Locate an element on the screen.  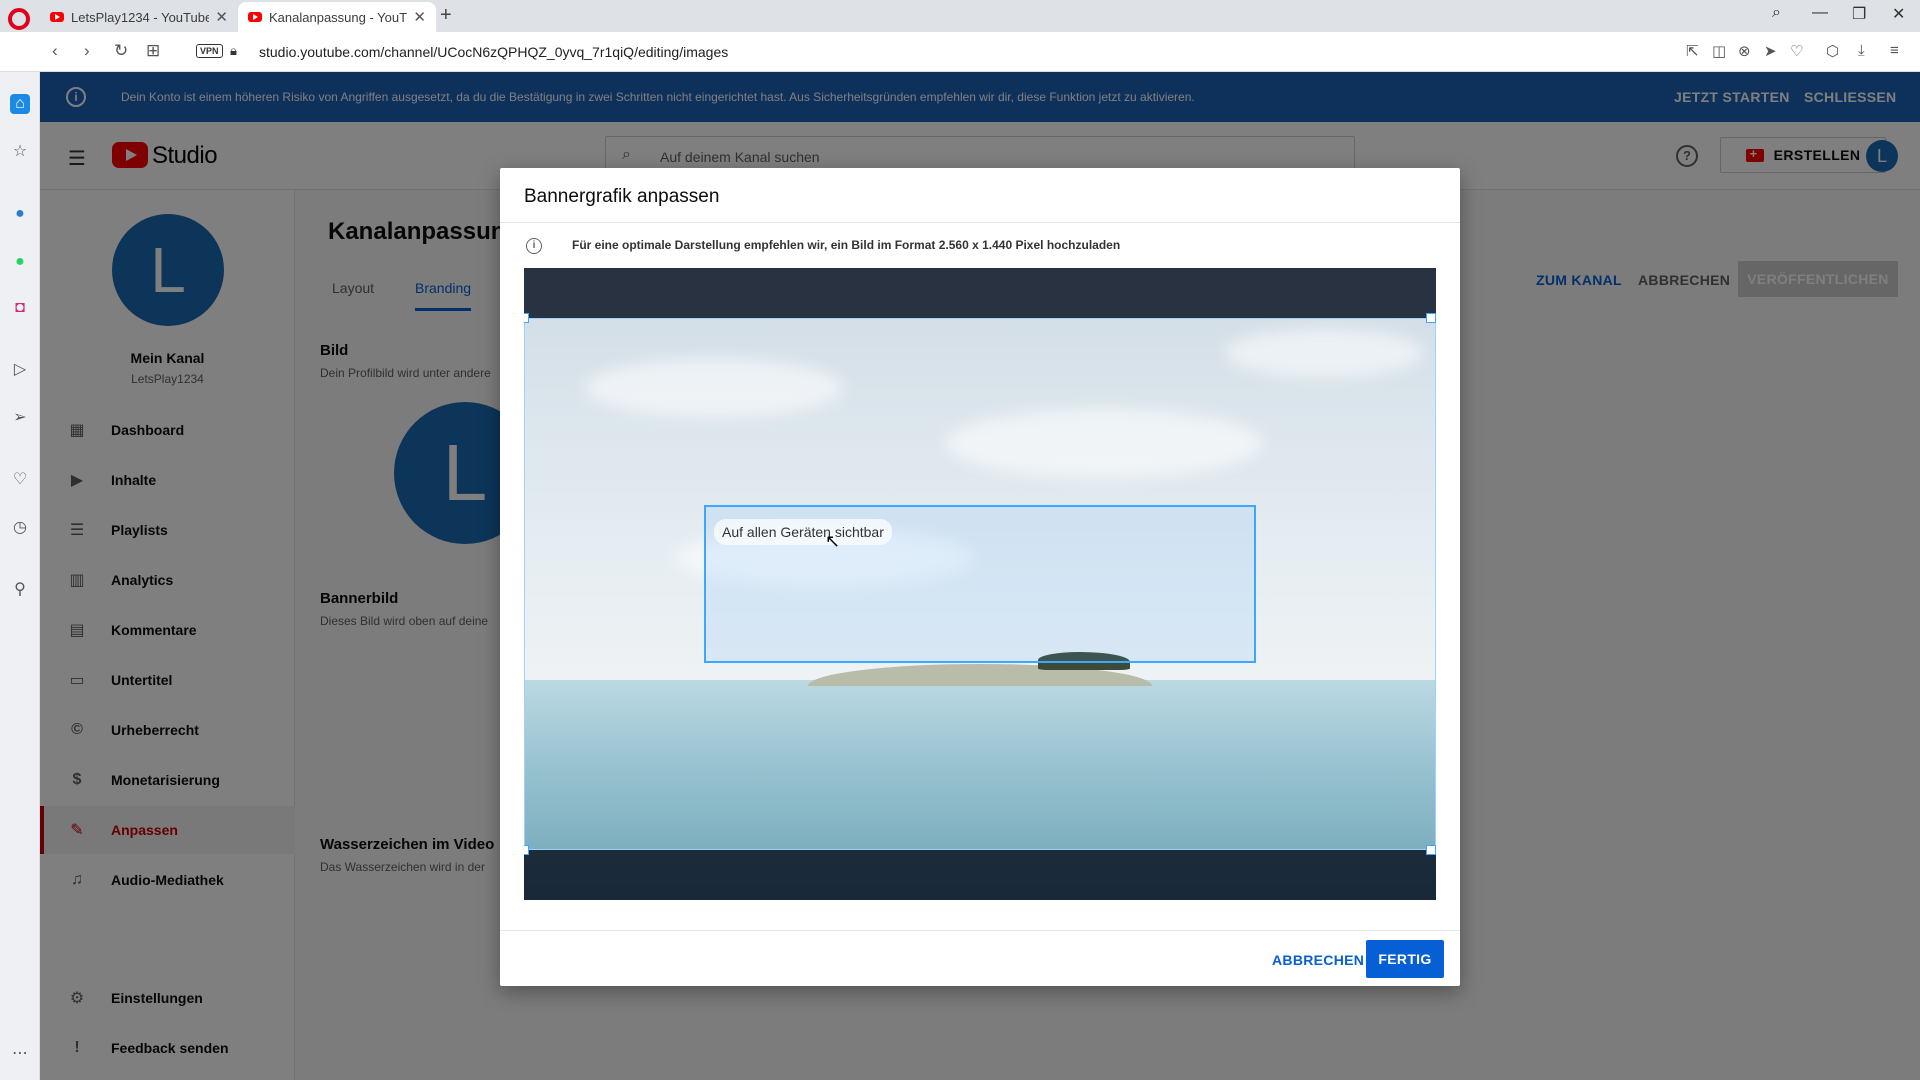
menu-icon: ≡ is located at coordinates (1894, 50).